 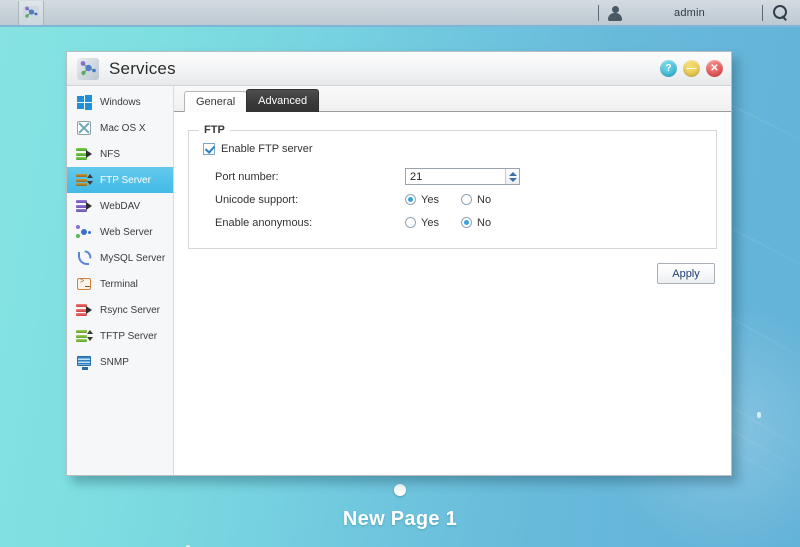 I want to click on sidebar-item-label: Web Server, so click(x=126, y=232).